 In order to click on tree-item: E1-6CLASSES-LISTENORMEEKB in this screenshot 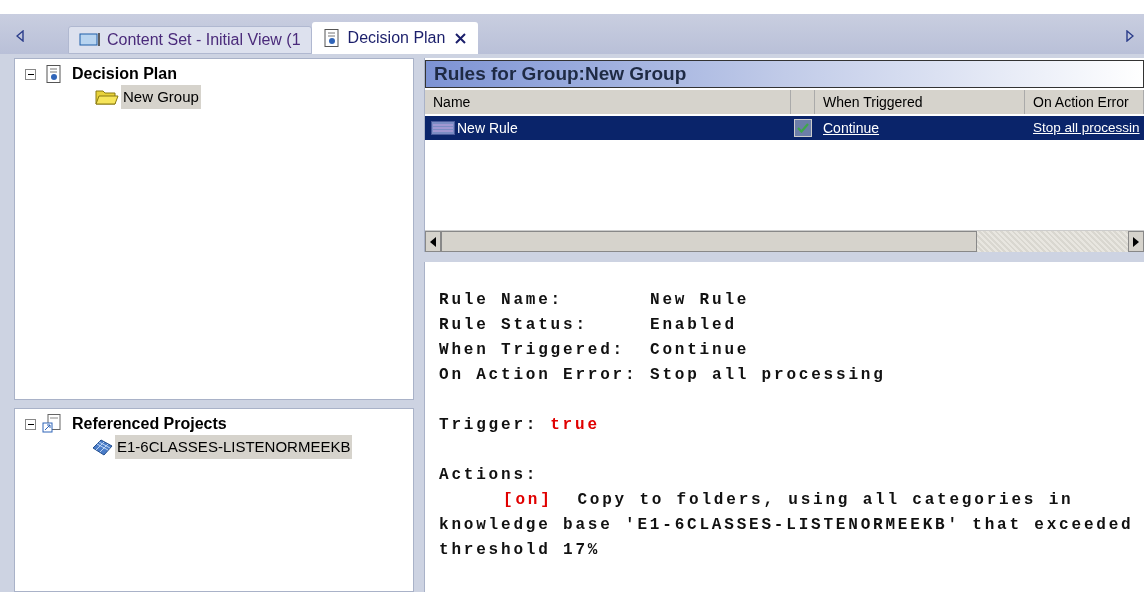, I will do `click(234, 447)`.